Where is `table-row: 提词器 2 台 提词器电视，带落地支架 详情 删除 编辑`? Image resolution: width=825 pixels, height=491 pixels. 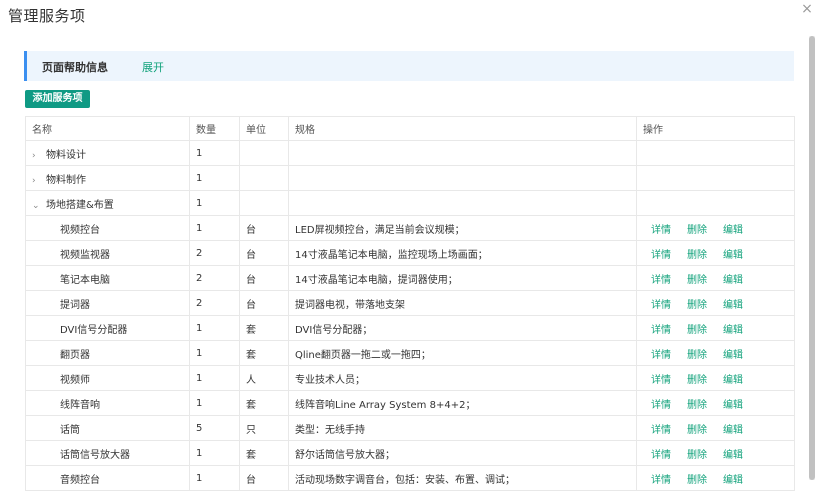 table-row: 提词器 2 台 提词器电视，带落地支架 详情 删除 编辑 is located at coordinates (410, 303).